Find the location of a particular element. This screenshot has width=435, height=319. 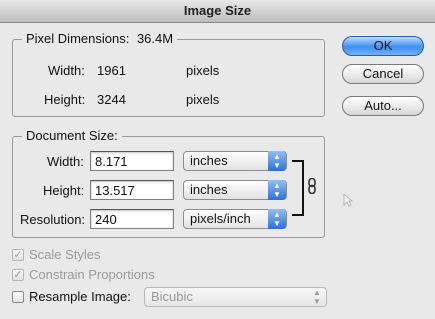

constrain-link-bracket is located at coordinates (298, 188).